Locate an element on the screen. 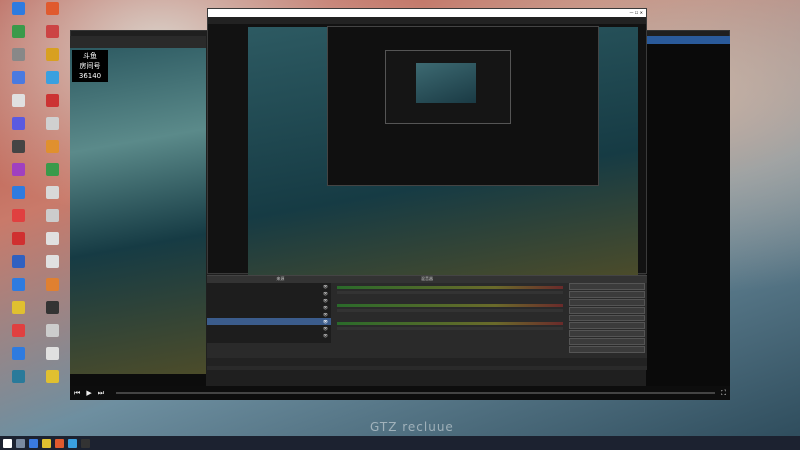 Image resolution: width=800 pixels, height=450 pixels. play-button: ▶ is located at coordinates (88, 393).